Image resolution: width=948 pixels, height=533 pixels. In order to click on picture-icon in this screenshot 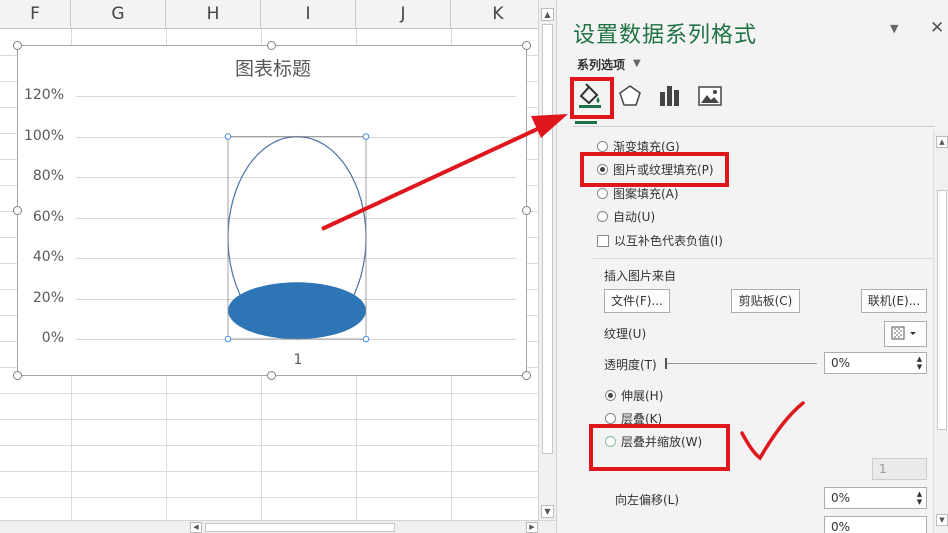, I will do `click(710, 96)`.